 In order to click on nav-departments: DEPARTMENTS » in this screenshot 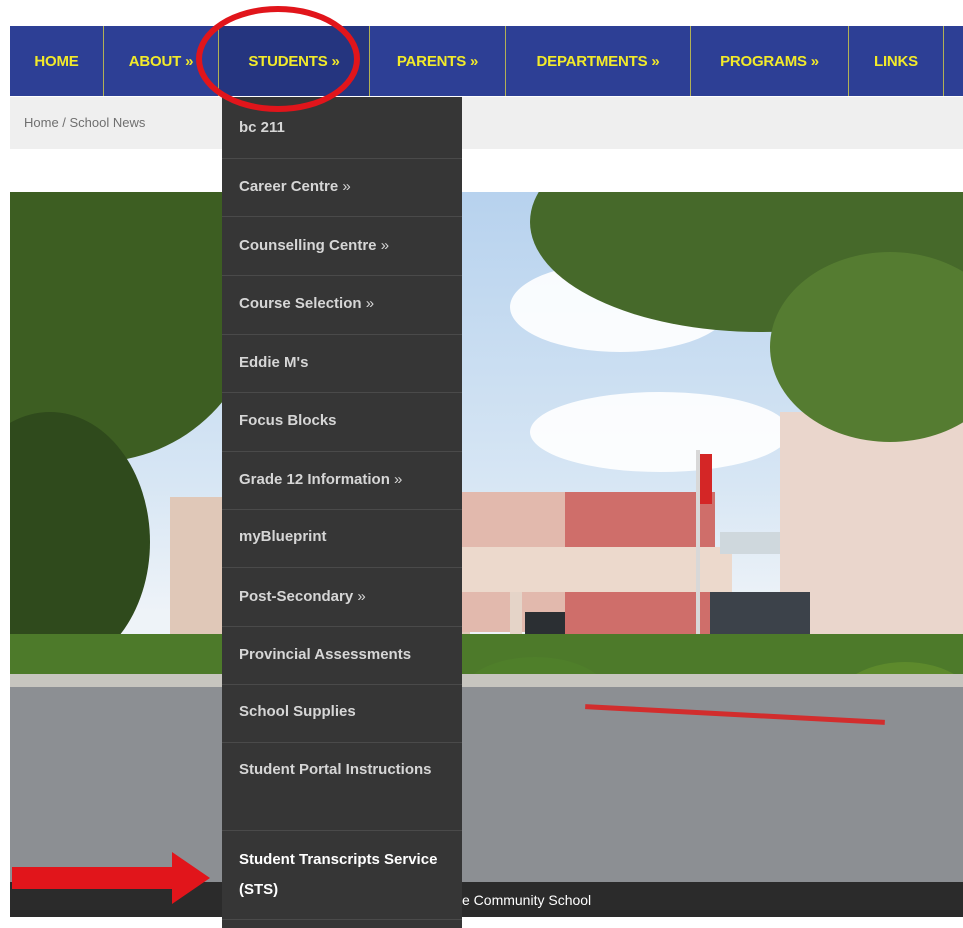, I will do `click(598, 61)`.